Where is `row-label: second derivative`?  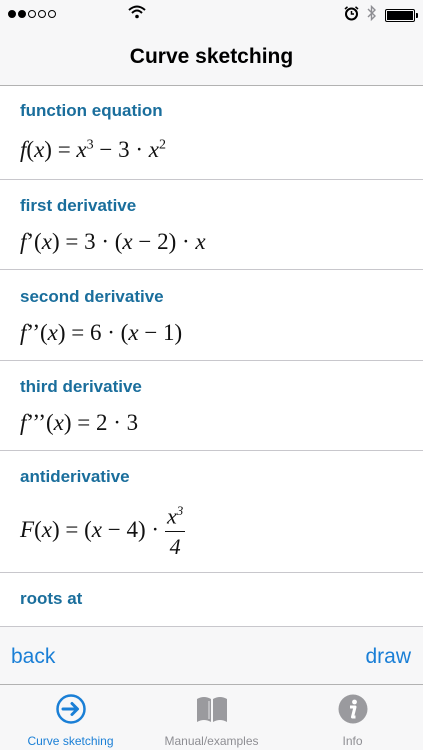 row-label: second derivative is located at coordinates (92, 296).